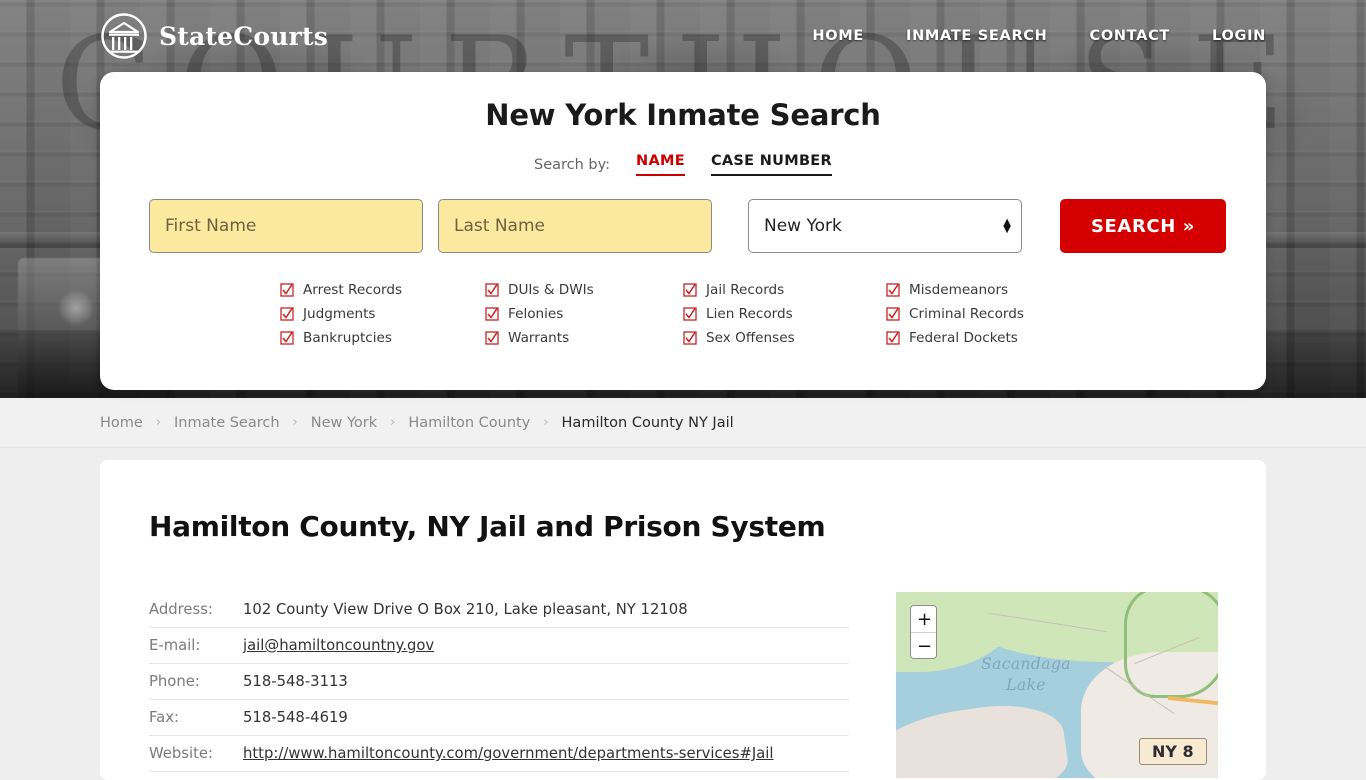 The height and width of the screenshot is (780, 1366). What do you see at coordinates (1076, 337) in the screenshot?
I see `record-type-item: Federal Dockets` at bounding box center [1076, 337].